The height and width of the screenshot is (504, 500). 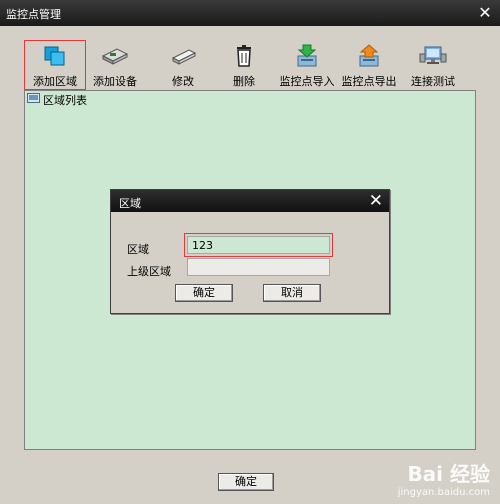 I want to click on dialog-cancel-button: 取消, so click(x=292, y=293).